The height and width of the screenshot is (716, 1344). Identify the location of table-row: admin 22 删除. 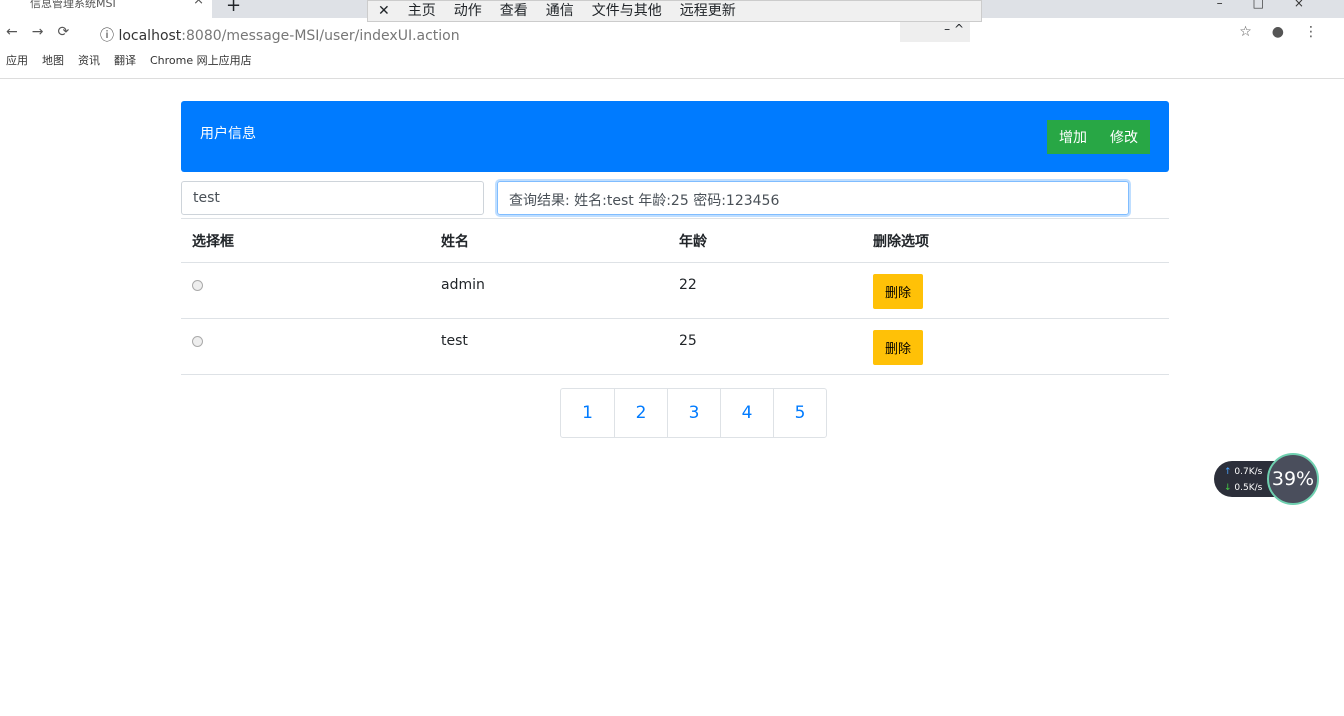
(675, 290).